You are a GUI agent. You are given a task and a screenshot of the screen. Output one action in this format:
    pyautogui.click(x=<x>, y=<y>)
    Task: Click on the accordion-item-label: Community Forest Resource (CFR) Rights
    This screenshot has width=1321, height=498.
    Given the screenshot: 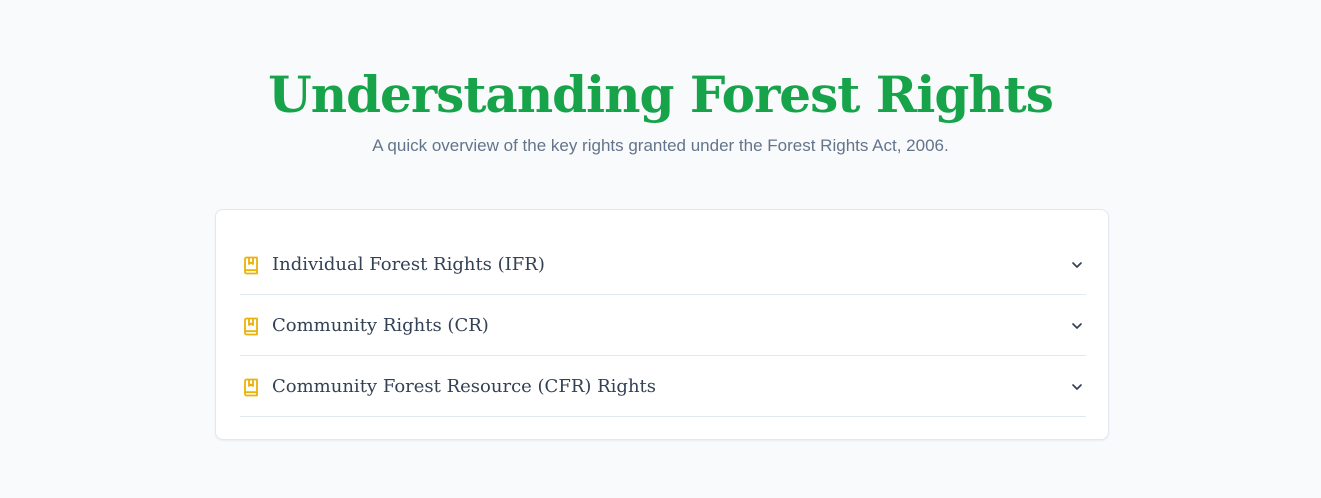 What is the action you would take?
    pyautogui.click(x=464, y=386)
    